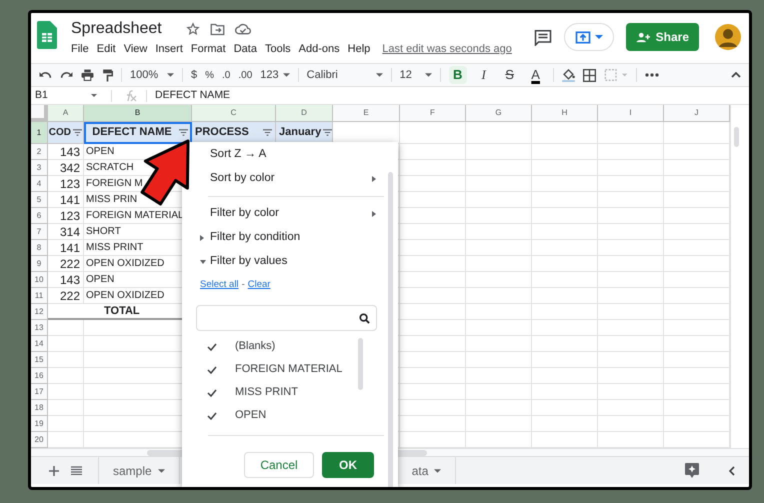 This screenshot has width=764, height=503. I want to click on increase-decimal-button: .00, so click(245, 75).